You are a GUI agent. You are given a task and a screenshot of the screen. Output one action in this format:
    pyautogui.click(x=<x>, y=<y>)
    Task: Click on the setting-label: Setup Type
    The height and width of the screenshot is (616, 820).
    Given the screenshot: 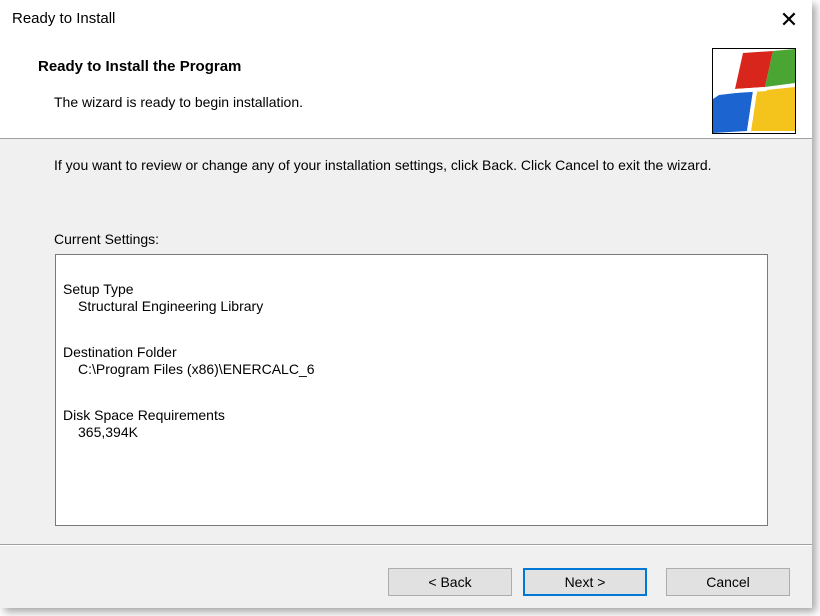 What is the action you would take?
    pyautogui.click(x=98, y=289)
    